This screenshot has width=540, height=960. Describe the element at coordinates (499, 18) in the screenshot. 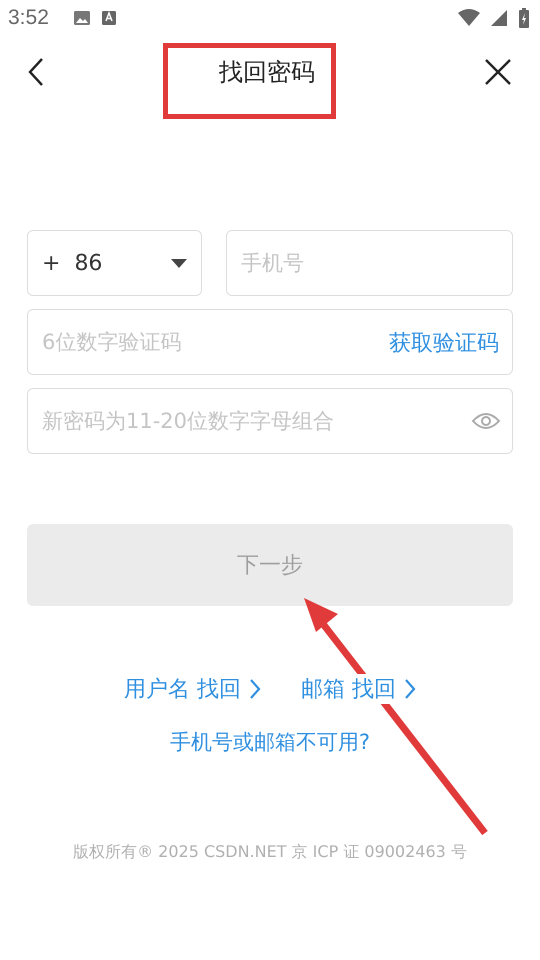

I see `signal-icon` at that location.